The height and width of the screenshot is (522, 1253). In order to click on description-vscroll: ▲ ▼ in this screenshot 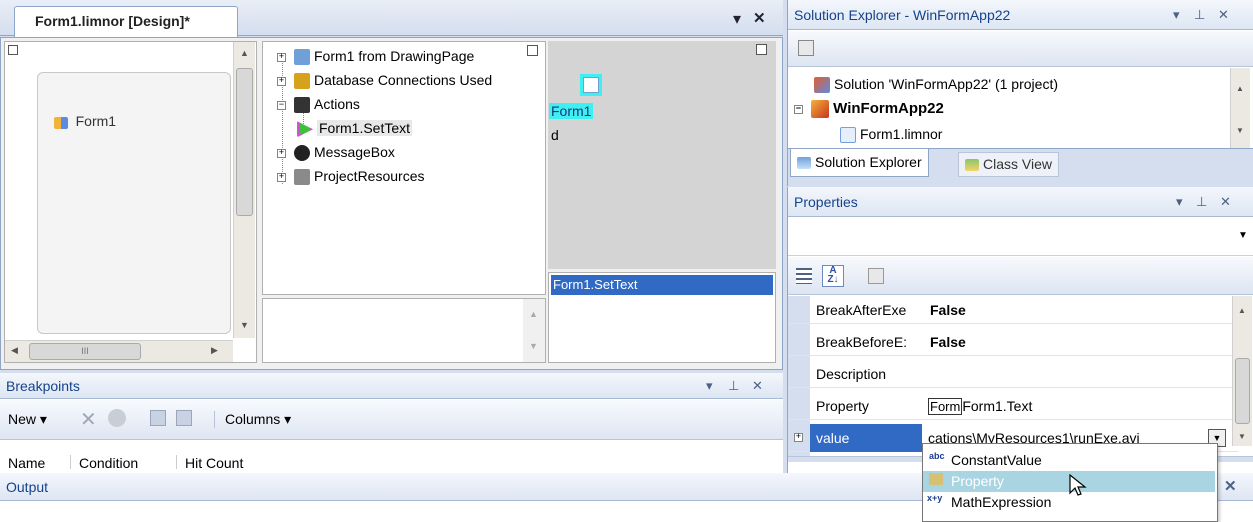, I will do `click(534, 330)`.